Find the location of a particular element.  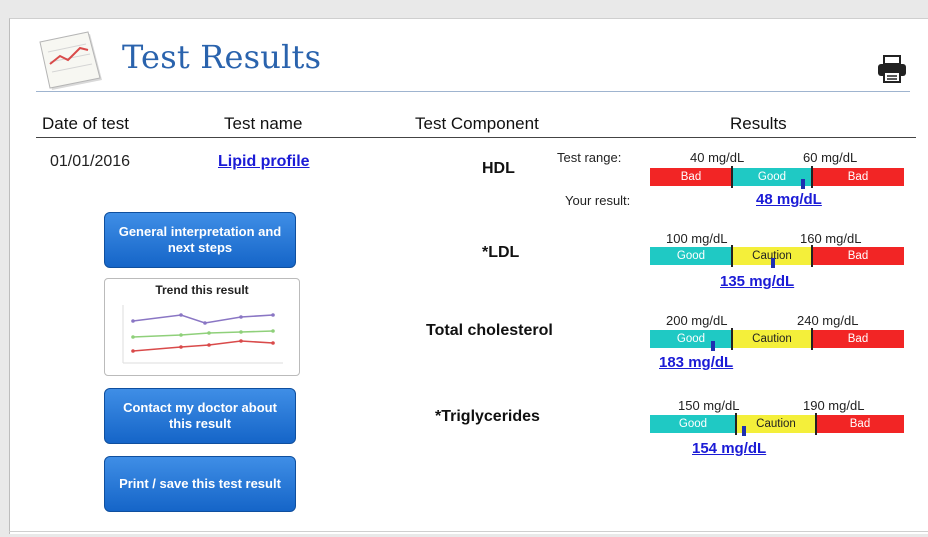

hdl-result-link: 48 mg/dL is located at coordinates (789, 199).